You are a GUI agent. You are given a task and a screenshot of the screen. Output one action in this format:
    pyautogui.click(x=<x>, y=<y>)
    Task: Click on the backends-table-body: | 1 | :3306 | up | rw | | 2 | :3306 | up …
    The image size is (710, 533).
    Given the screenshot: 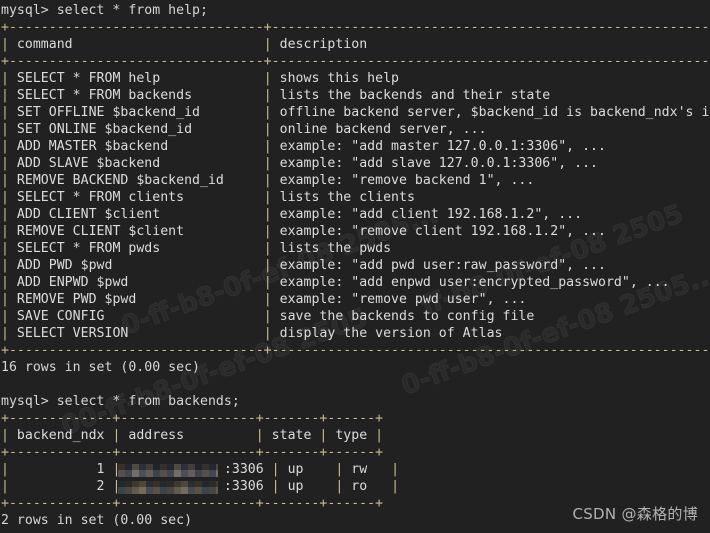 What is the action you would take?
    pyautogui.click(x=355, y=478)
    